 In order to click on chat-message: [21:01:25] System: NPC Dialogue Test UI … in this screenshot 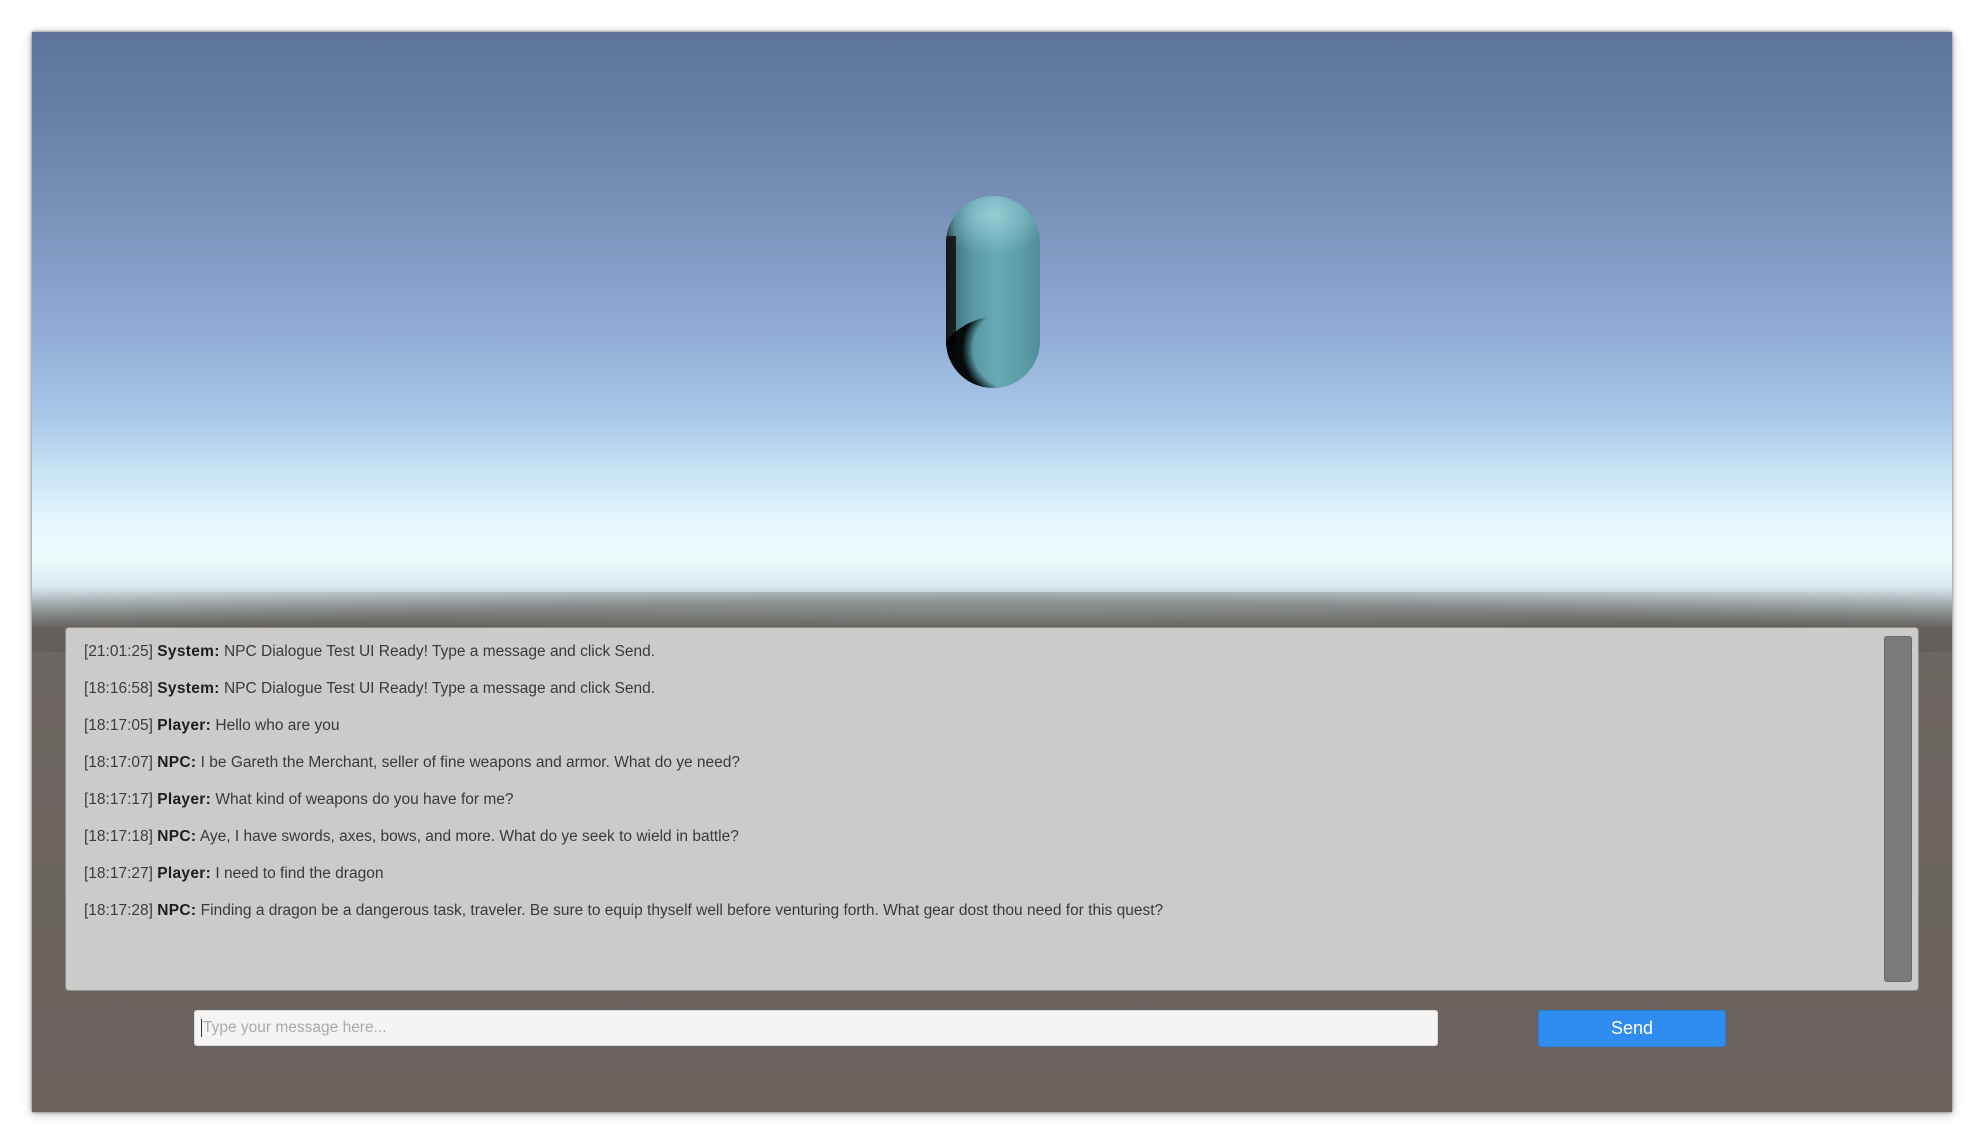, I will do `click(974, 660)`.